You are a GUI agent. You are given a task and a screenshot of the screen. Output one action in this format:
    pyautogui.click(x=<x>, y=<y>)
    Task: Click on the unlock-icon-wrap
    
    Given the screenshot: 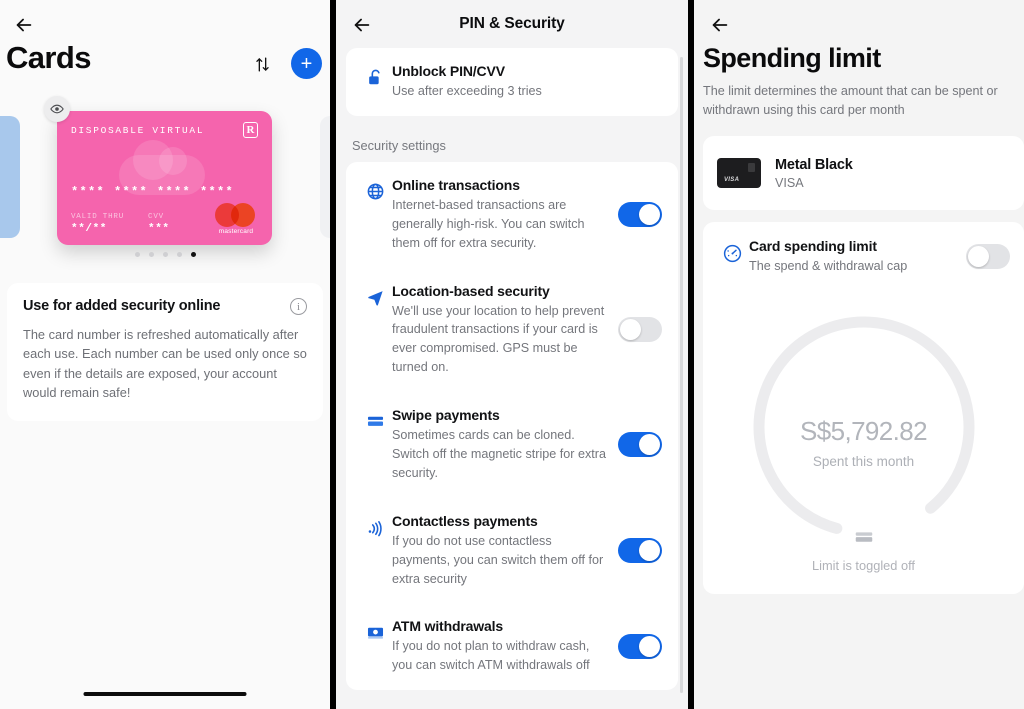 What is the action you would take?
    pyautogui.click(x=375, y=75)
    